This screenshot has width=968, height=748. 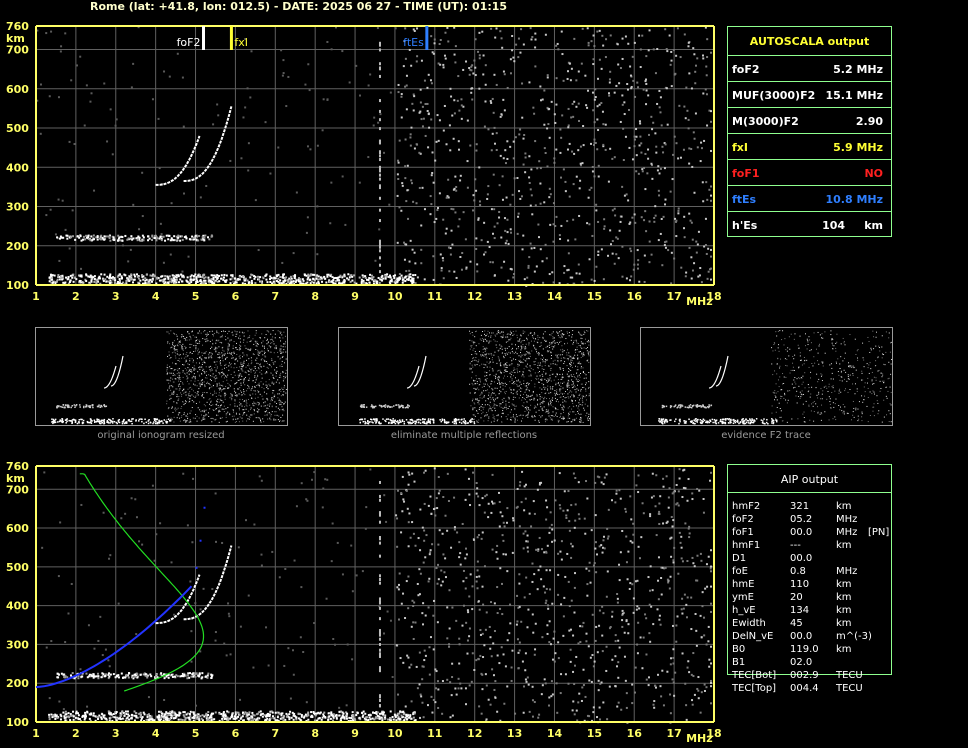 What do you see at coordinates (869, 121) in the screenshot?
I see `autoscala-param-value: 2.90` at bounding box center [869, 121].